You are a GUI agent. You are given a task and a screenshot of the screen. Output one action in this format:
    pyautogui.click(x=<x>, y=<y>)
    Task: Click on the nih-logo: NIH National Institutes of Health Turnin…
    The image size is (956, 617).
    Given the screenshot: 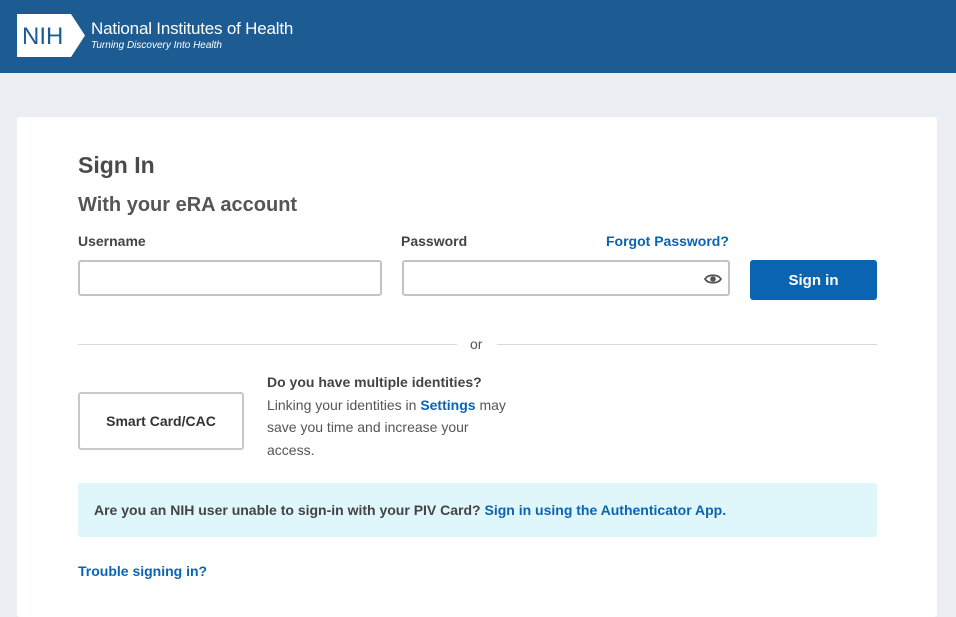 What is the action you would take?
    pyautogui.click(x=155, y=35)
    